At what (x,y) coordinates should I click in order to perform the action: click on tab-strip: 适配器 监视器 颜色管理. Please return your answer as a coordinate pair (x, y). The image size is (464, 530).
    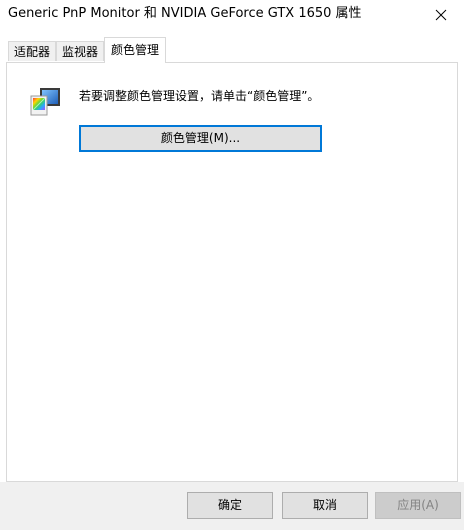
    Looking at the image, I should click on (232, 50).